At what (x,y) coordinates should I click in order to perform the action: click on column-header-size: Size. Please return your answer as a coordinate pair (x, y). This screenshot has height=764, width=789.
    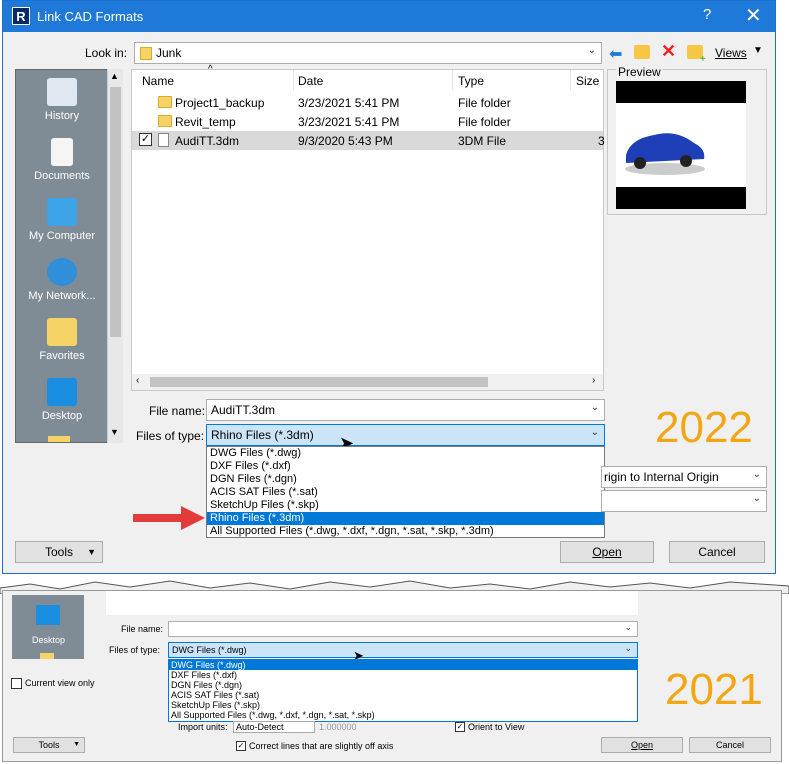
    Looking at the image, I should click on (587, 81).